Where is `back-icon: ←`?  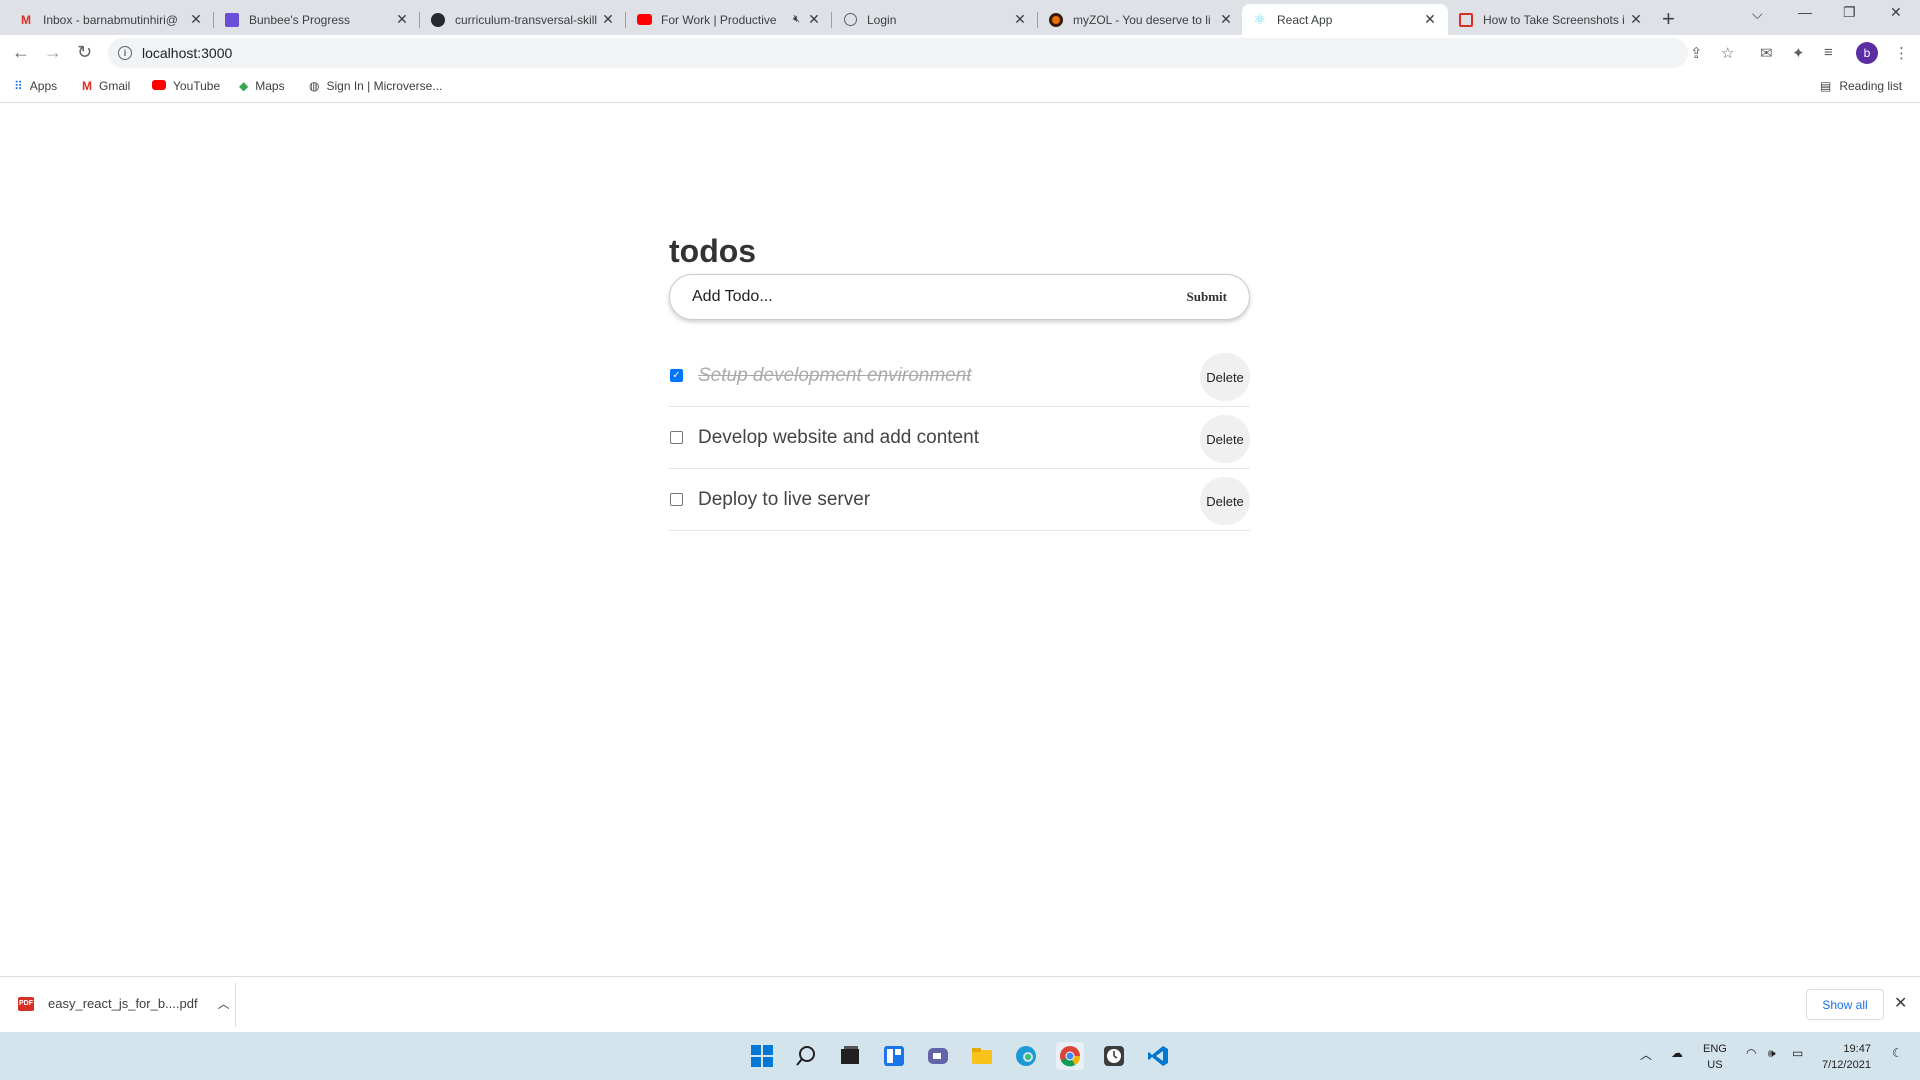
back-icon: ← is located at coordinates (21, 52).